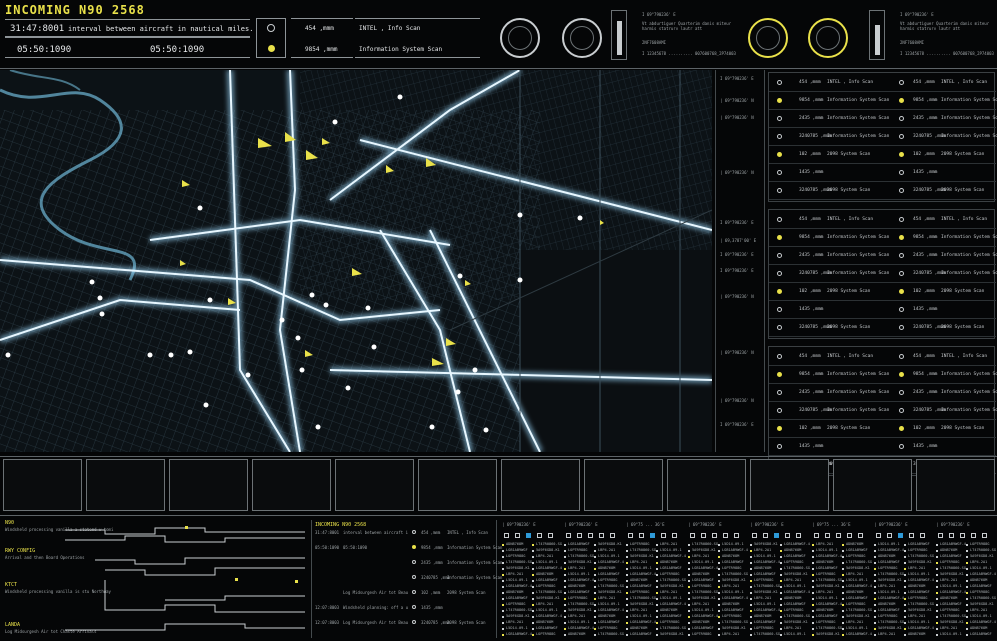 The image size is (997, 641). I want to click on coord-row: I 69°790236' E, so click(737, 78).